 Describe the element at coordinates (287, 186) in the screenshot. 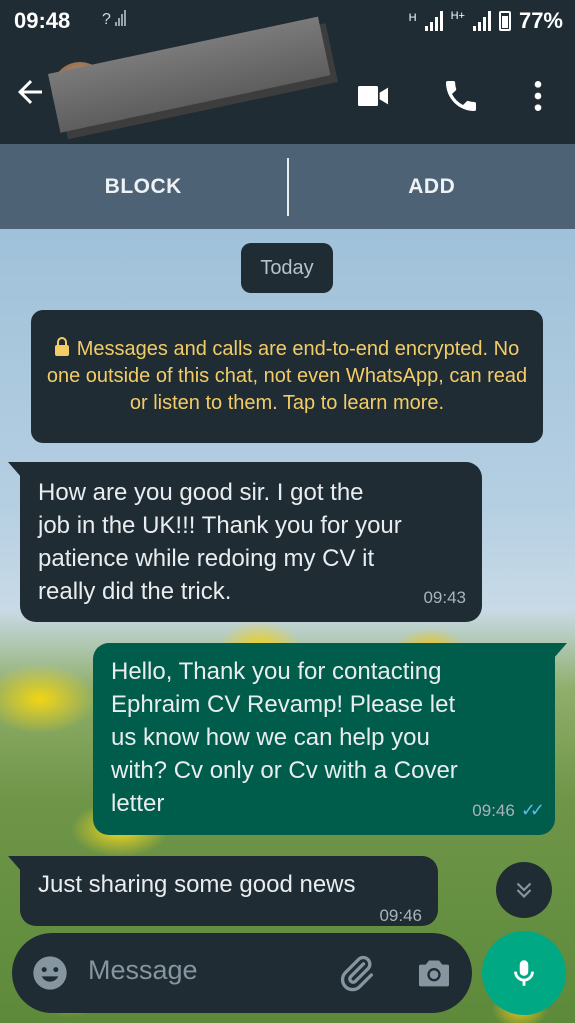

I see `unknown-contact-actions: BLOCK ADD` at that location.